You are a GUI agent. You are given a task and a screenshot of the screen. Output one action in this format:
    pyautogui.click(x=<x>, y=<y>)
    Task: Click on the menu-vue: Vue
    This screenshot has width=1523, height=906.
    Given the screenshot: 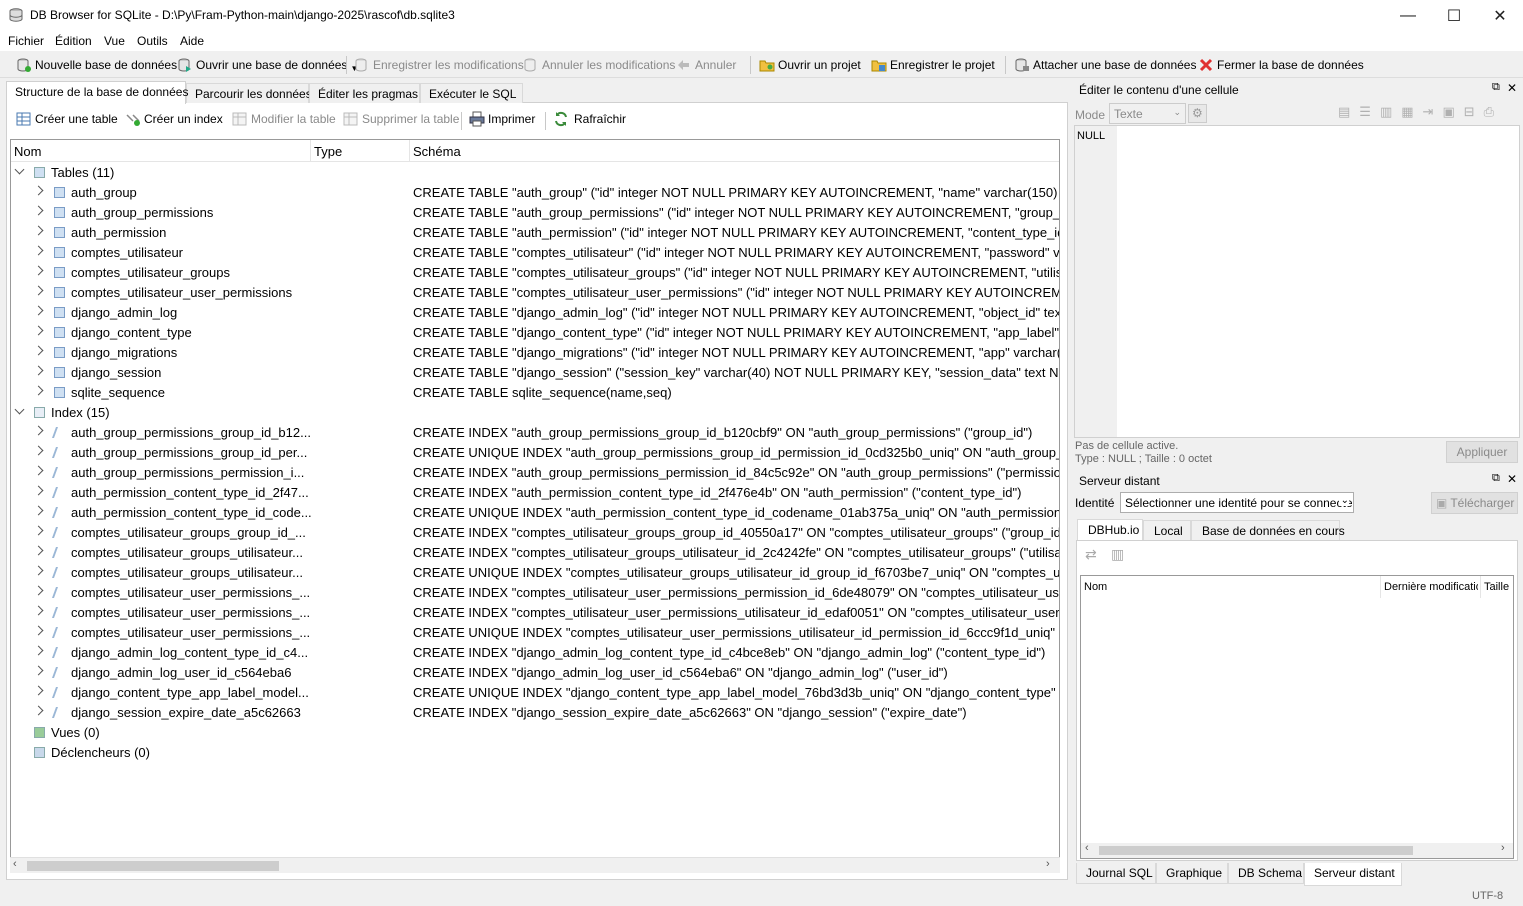 What is the action you would take?
    pyautogui.click(x=114, y=41)
    